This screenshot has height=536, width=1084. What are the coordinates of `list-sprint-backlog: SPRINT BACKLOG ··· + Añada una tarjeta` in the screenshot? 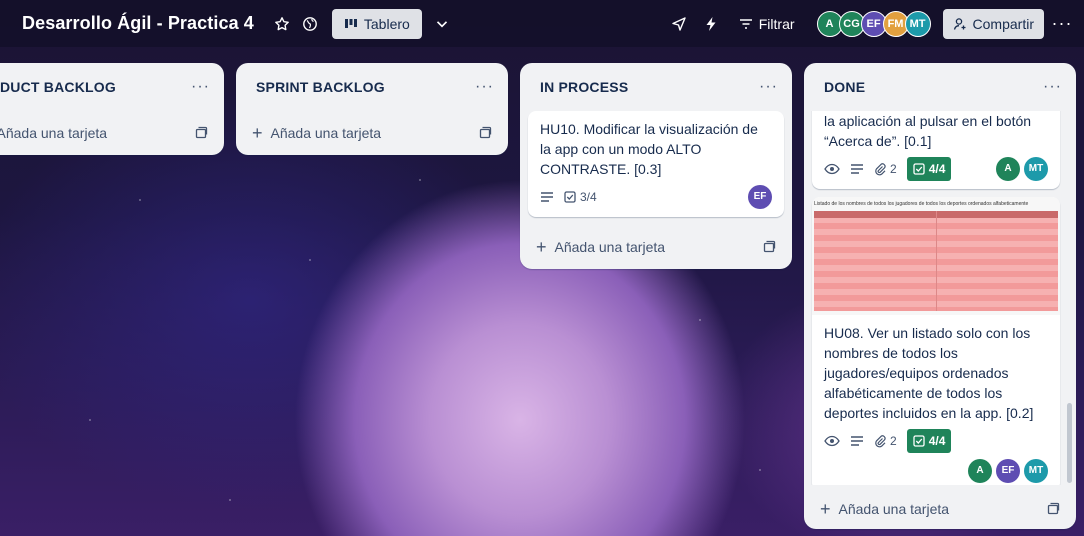 It's located at (372, 109).